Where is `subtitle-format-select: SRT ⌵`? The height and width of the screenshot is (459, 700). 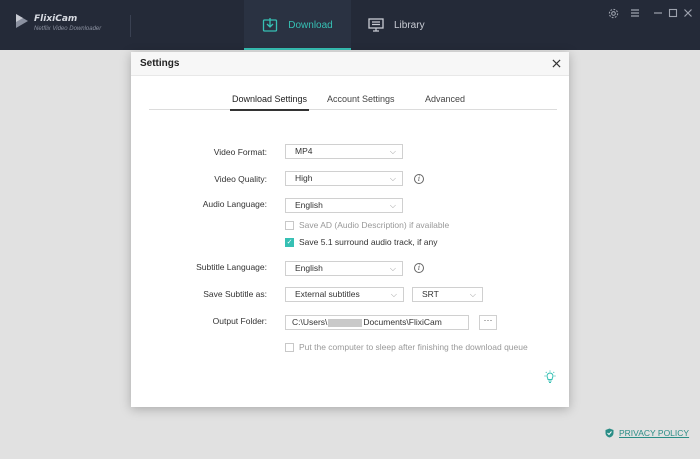
subtitle-format-select: SRT ⌵ is located at coordinates (447, 294).